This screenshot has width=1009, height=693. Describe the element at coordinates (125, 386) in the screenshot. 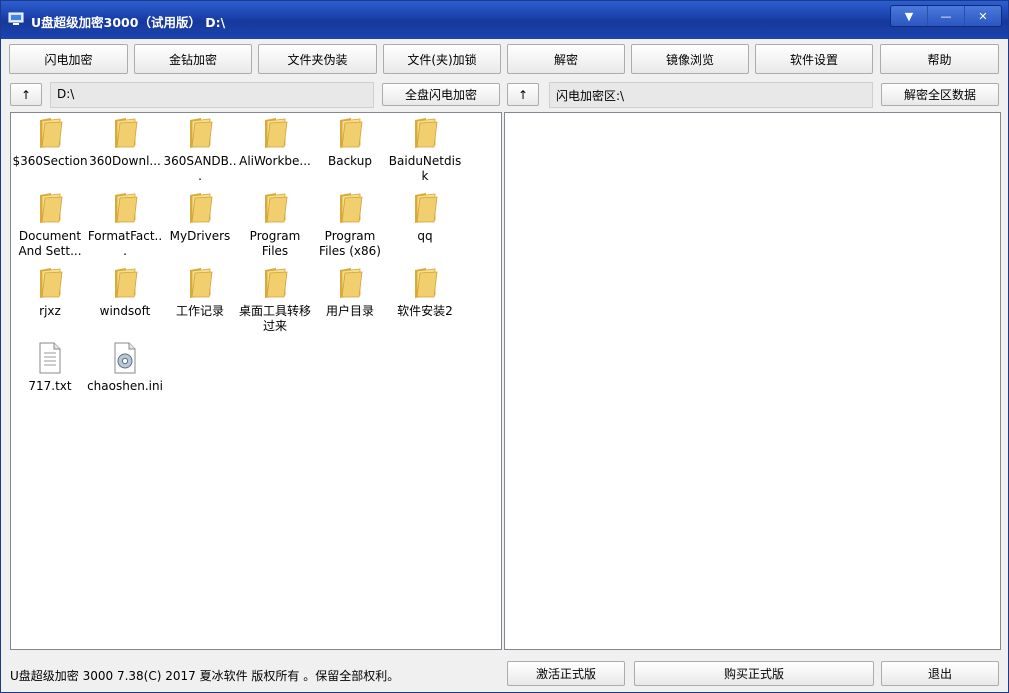

I see `item-label: chaoshen.ini` at that location.